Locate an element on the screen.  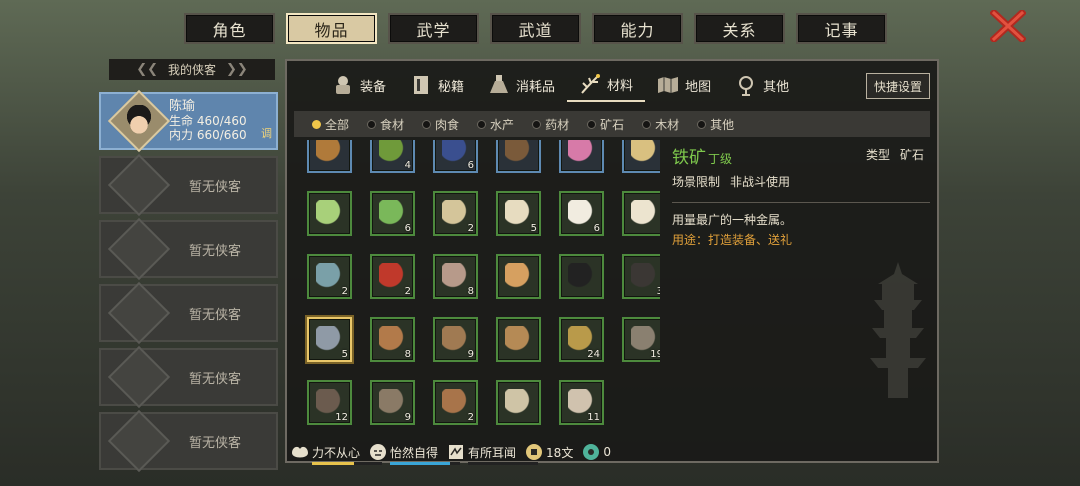
status-label: 力不从心 is located at coordinates (336, 452).